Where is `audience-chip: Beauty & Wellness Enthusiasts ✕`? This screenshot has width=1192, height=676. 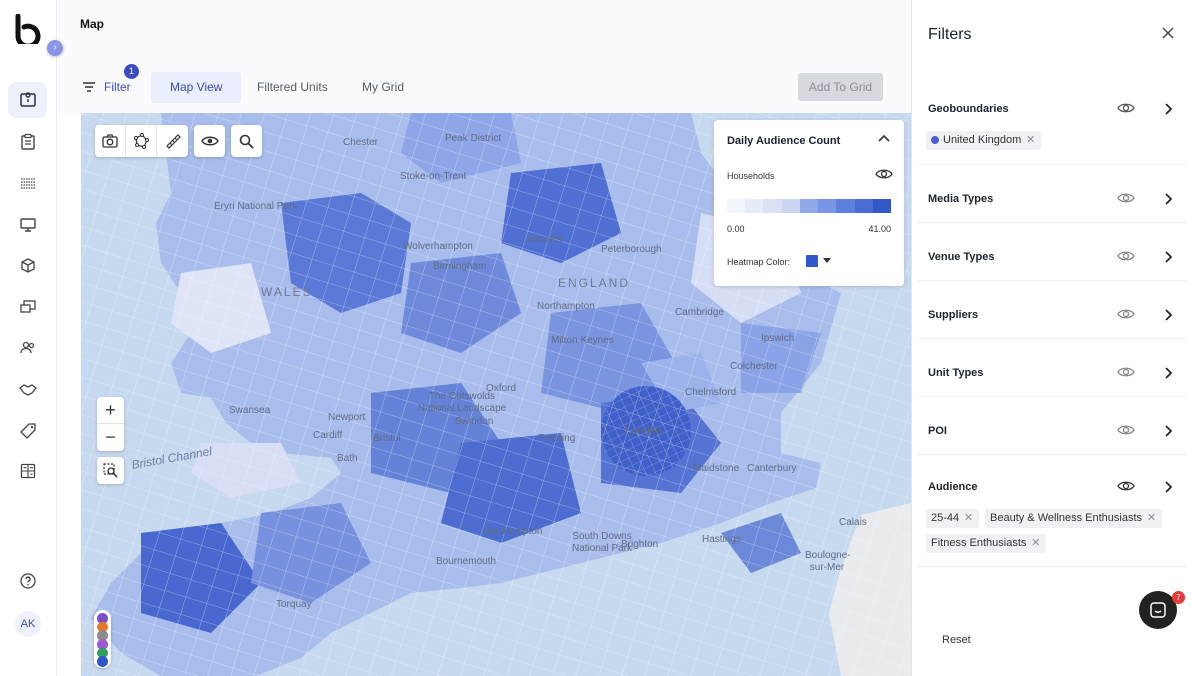
audience-chip: Beauty & Wellness Enthusiasts ✕ is located at coordinates (1074, 518).